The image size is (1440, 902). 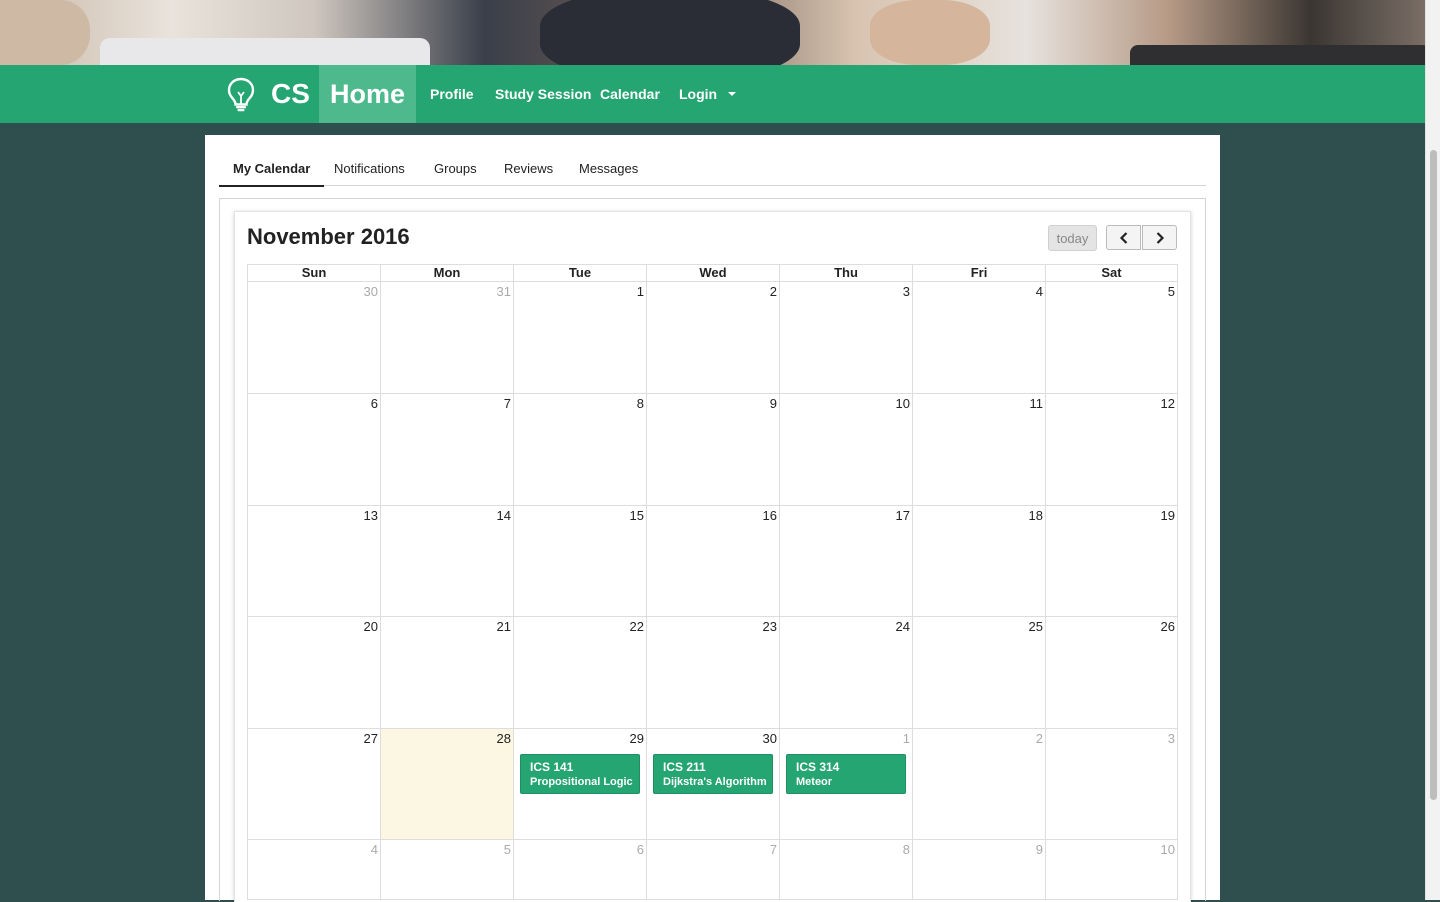 I want to click on tab-messages: Messages, so click(x=608, y=168).